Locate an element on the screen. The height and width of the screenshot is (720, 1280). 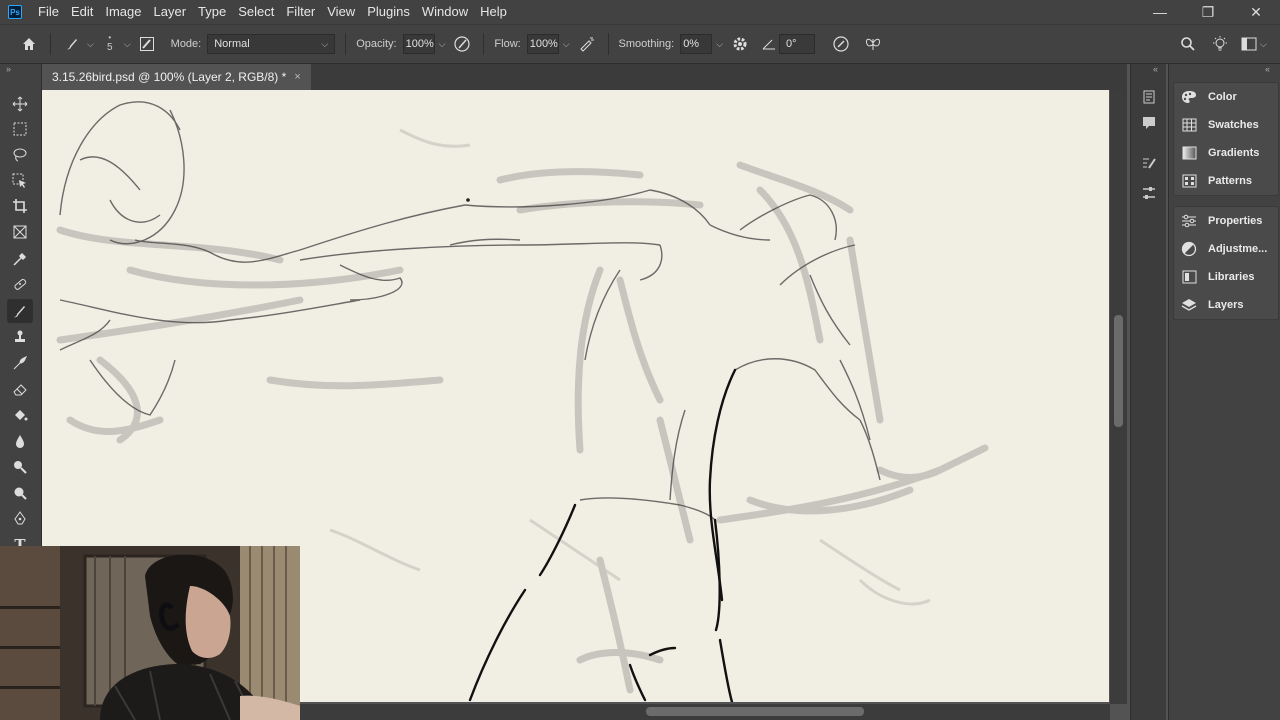
panel-gradients-label: Gradients is located at coordinates (1234, 153).